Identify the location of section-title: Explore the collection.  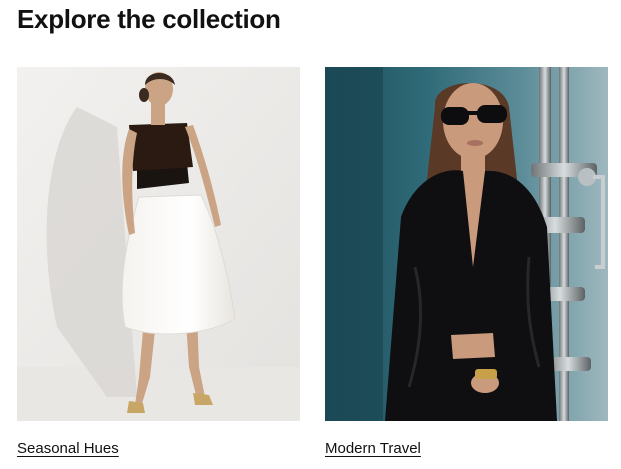
(149, 19).